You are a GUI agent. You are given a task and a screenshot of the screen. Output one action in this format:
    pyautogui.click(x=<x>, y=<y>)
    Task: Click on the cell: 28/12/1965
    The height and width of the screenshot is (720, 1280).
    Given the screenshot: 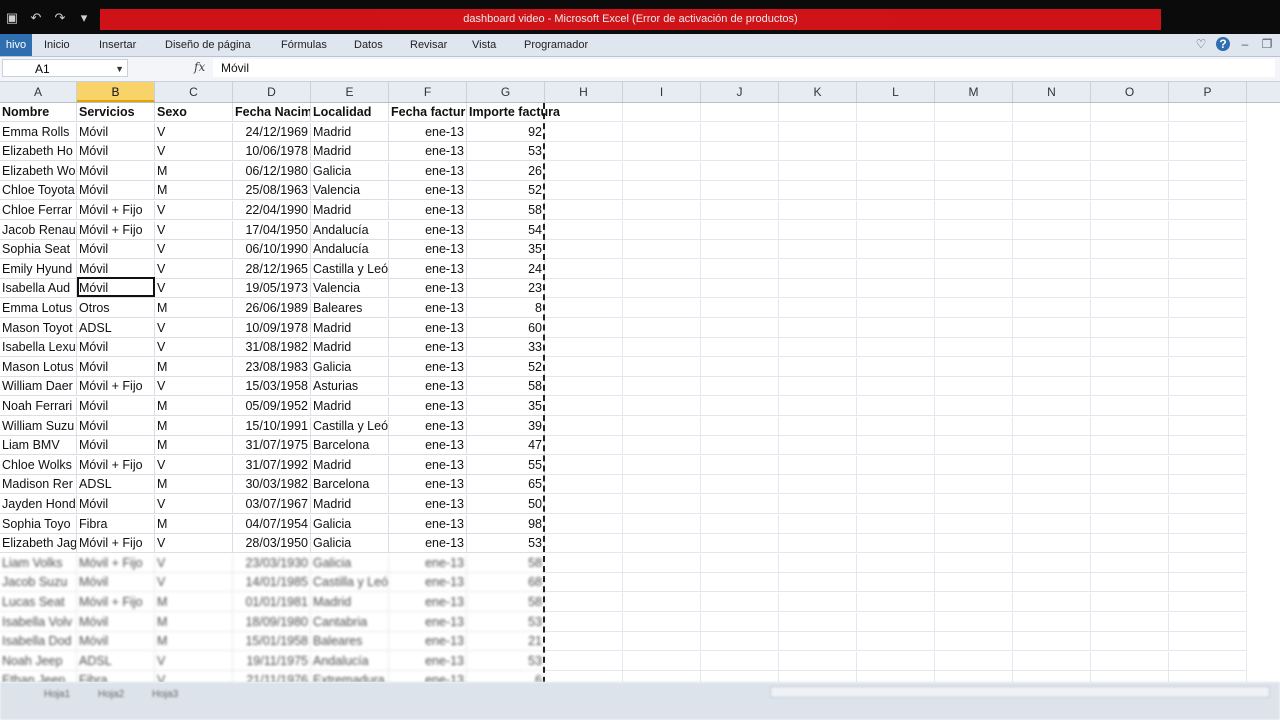 What is the action you would take?
    pyautogui.click(x=272, y=269)
    